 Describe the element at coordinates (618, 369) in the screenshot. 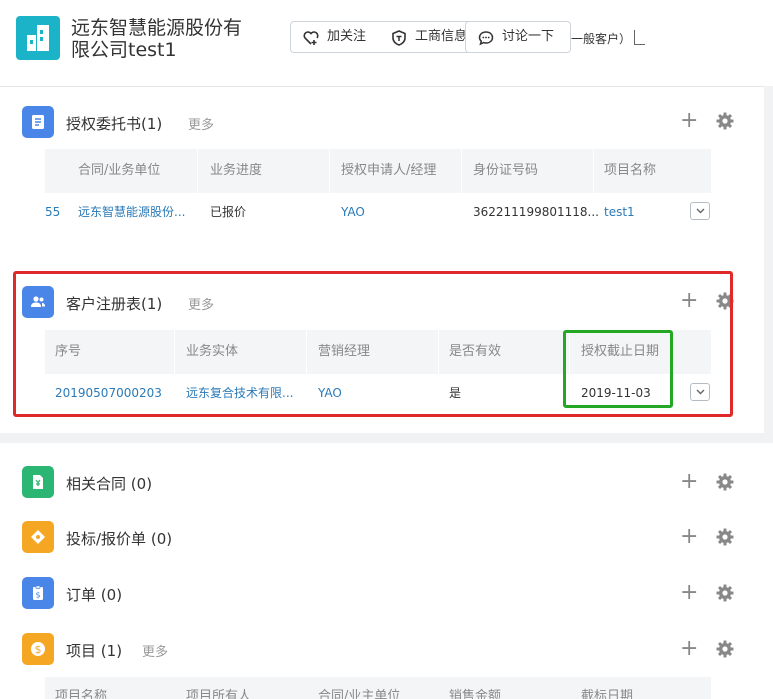

I see `green-highlight-box` at that location.